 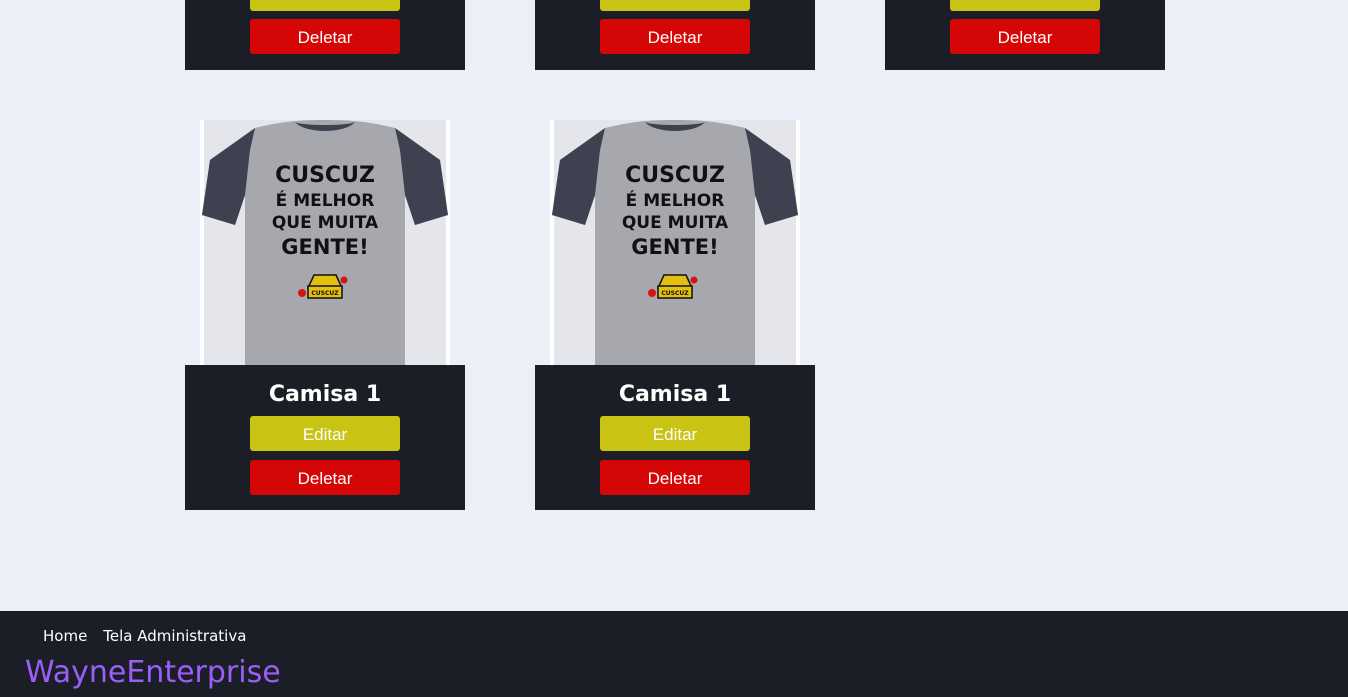 What do you see at coordinates (153, 673) in the screenshot?
I see `brand-logo: WayneEnterprise` at bounding box center [153, 673].